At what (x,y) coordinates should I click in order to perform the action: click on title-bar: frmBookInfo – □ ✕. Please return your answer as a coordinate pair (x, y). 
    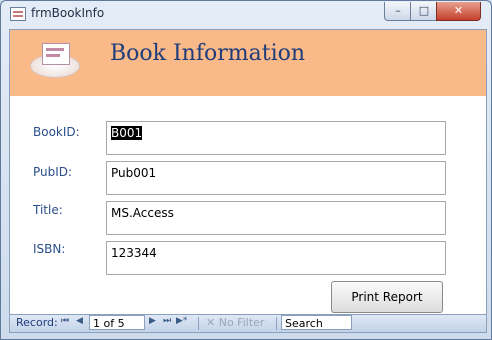
    Looking at the image, I should click on (246, 14).